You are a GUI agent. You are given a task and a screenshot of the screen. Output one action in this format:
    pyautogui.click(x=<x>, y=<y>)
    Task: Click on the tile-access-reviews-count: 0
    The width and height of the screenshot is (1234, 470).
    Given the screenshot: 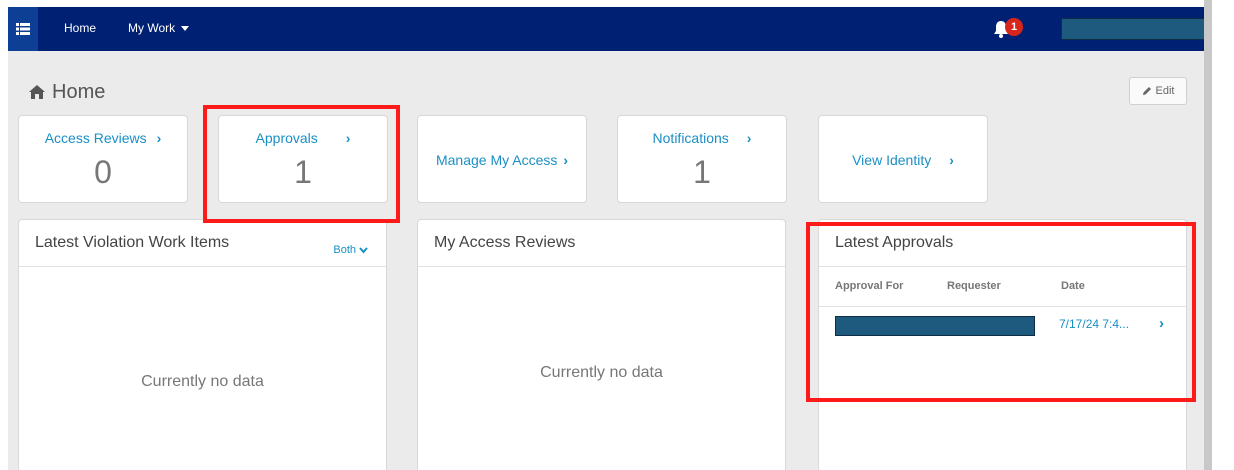 What is the action you would take?
    pyautogui.click(x=103, y=172)
    